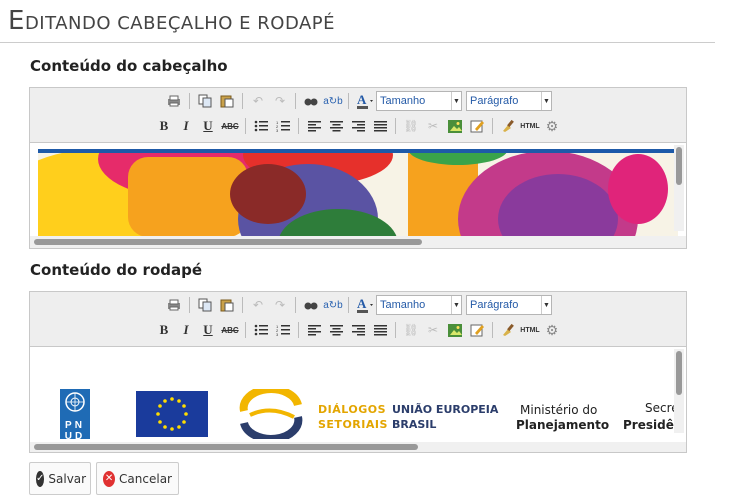  I want to click on dialogos-setoriais-logo-icon, so click(271, 414).